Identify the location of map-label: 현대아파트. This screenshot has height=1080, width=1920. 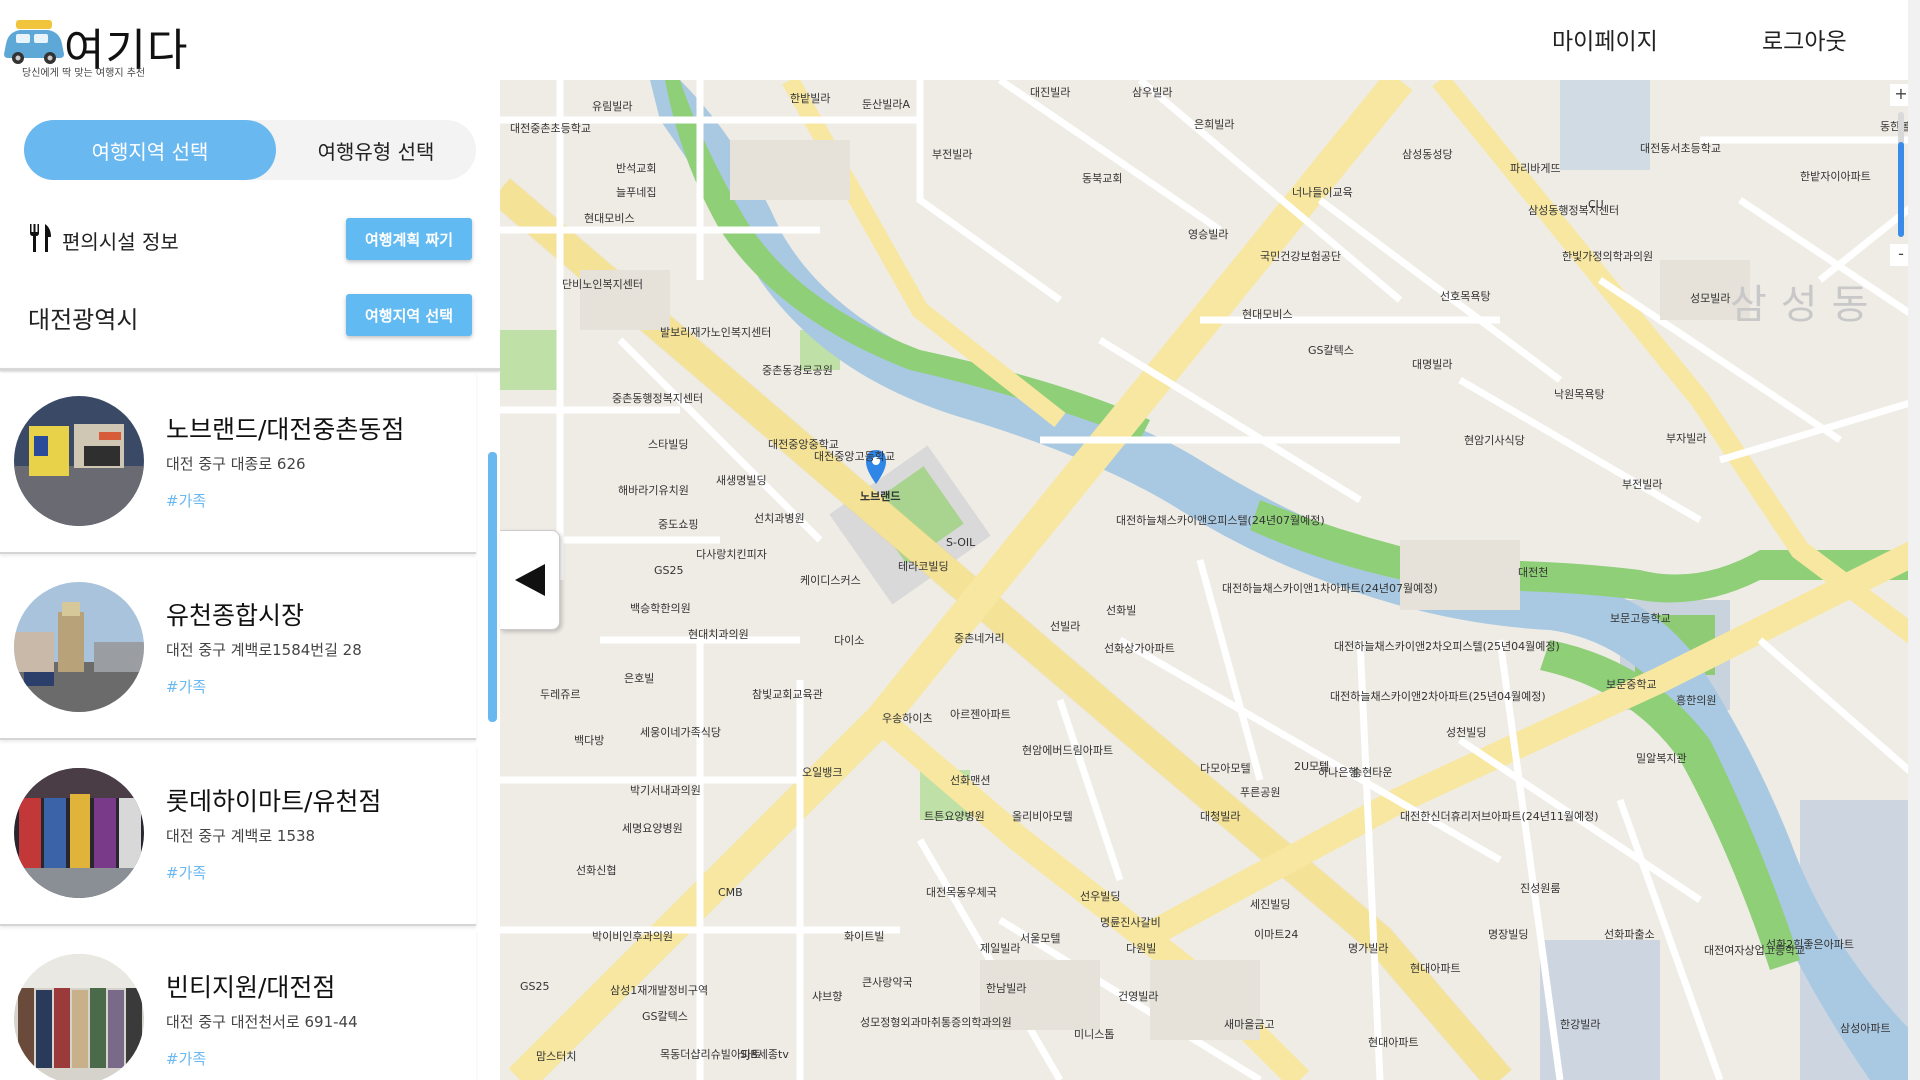
(1393, 1042).